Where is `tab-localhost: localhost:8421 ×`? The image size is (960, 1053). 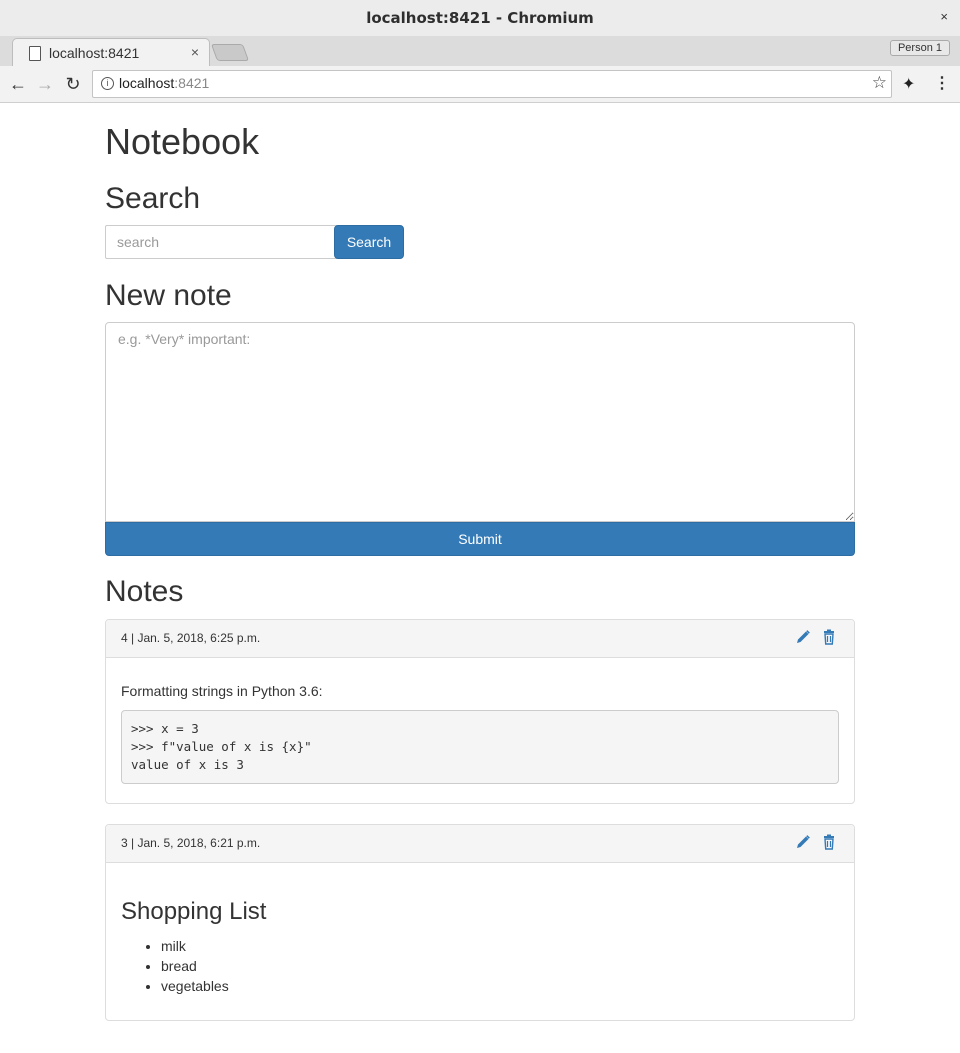
tab-localhost: localhost:8421 × is located at coordinates (111, 52).